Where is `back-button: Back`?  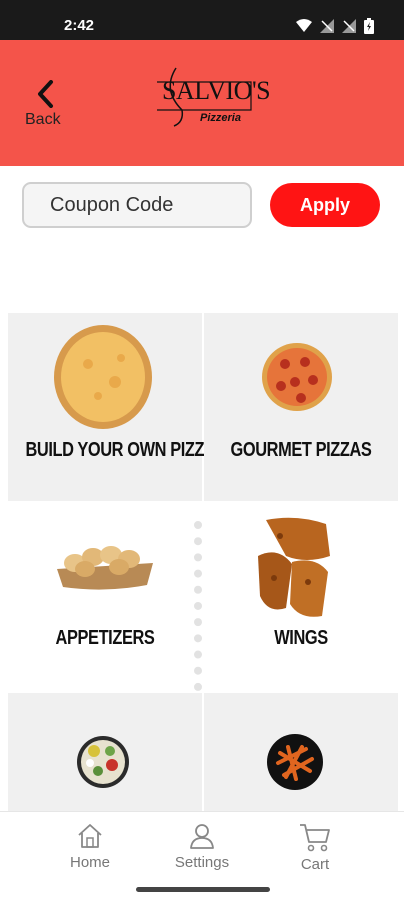
back-button: Back is located at coordinates (46, 106).